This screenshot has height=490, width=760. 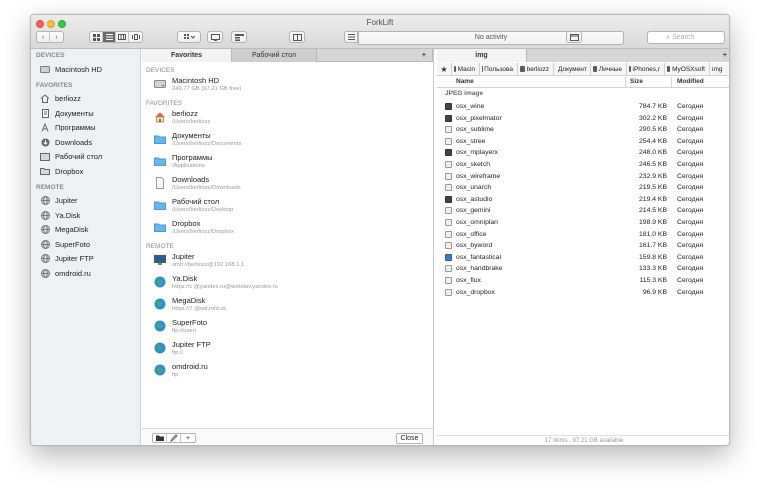 I want to click on sidebar-item-label: Рабочий стол, so click(x=79, y=157).